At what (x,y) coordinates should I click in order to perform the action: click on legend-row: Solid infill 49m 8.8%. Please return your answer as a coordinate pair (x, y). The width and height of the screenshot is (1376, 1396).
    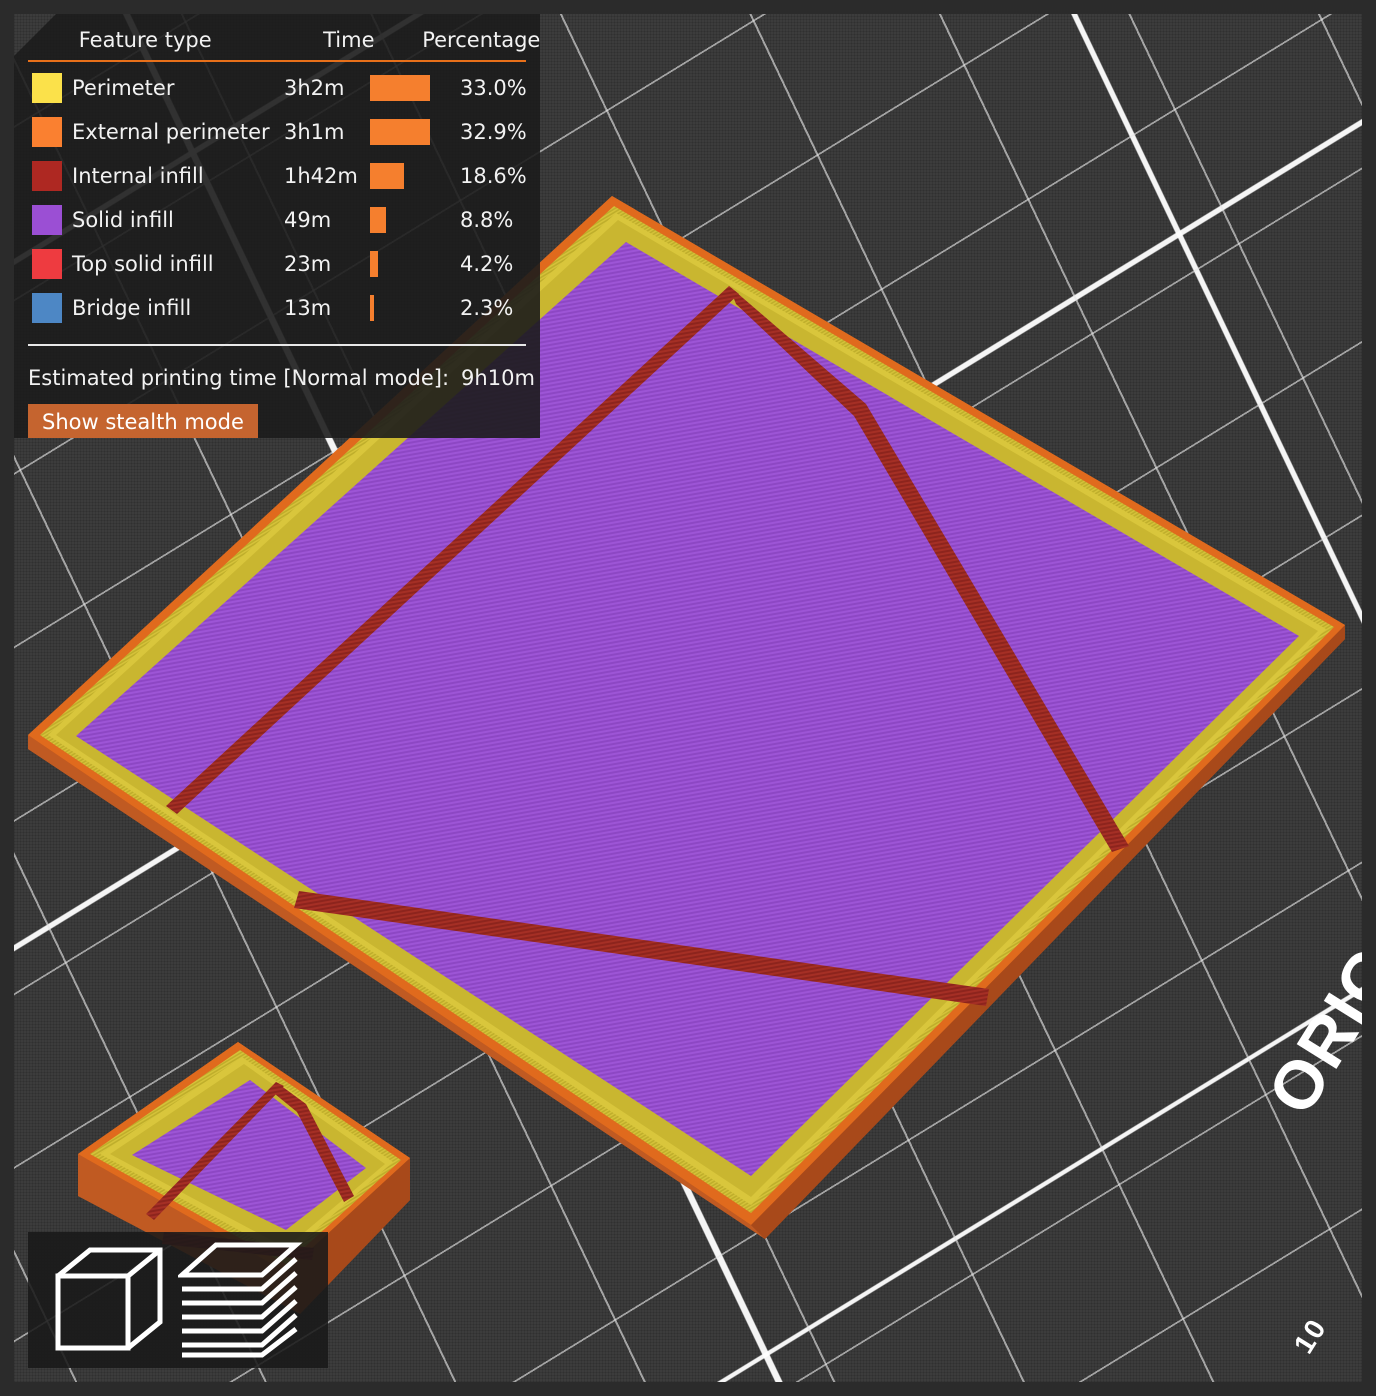
    Looking at the image, I should click on (277, 220).